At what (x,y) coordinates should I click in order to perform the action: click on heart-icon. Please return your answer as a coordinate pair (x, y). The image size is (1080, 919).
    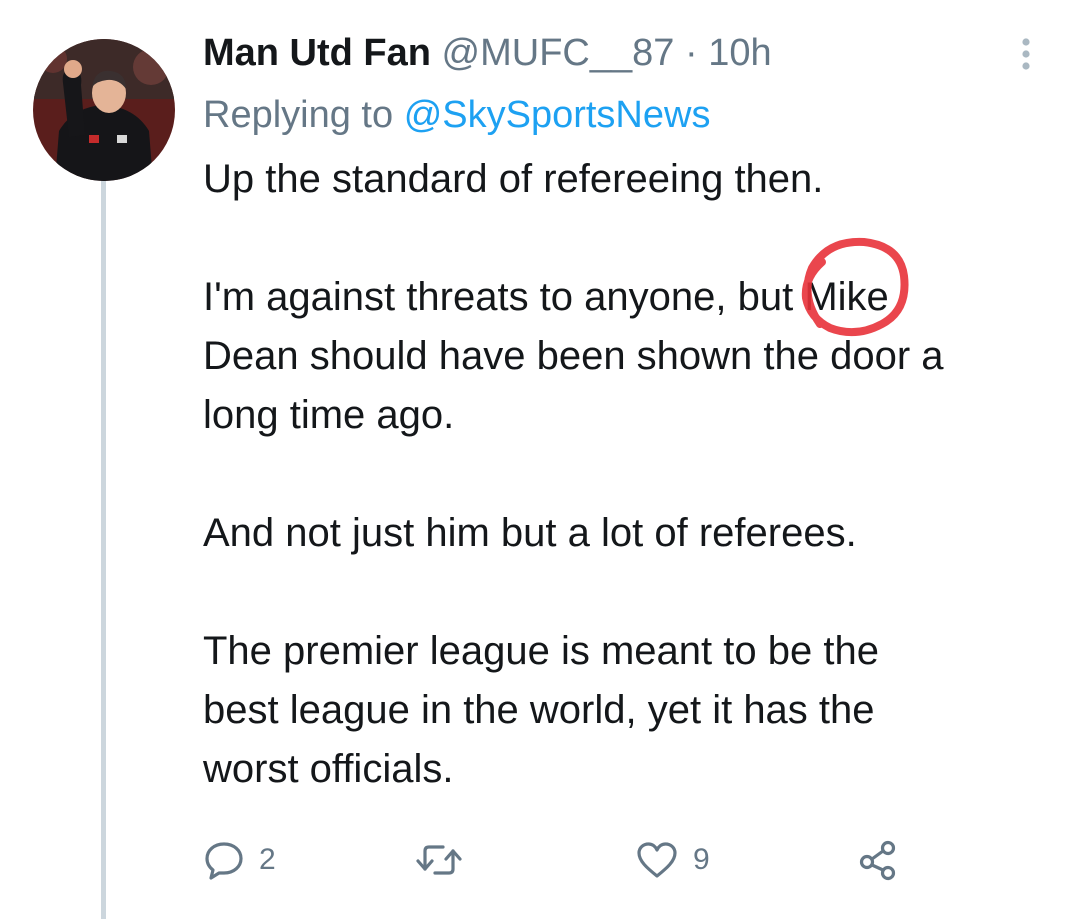
    Looking at the image, I should click on (657, 860).